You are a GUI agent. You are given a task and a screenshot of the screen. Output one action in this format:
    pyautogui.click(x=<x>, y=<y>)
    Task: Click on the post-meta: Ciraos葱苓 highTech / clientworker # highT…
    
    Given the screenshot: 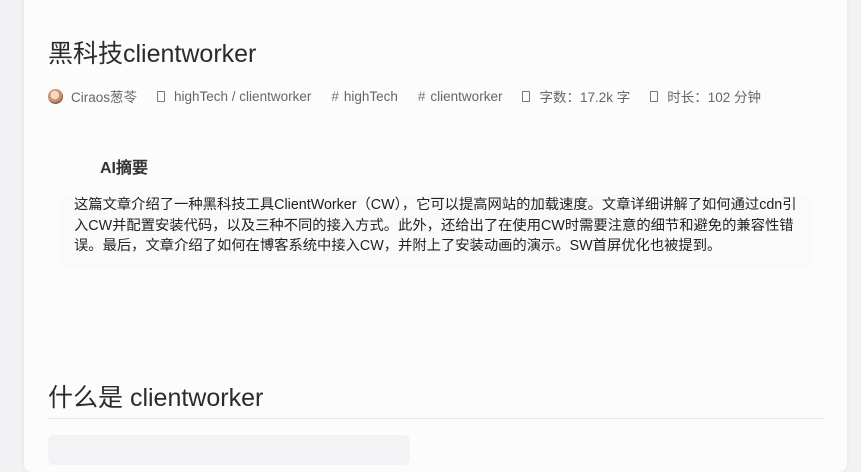 What is the action you would take?
    pyautogui.click(x=414, y=96)
    